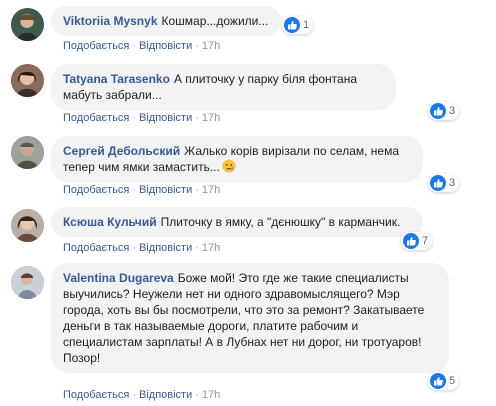 The width and height of the screenshot is (496, 406). Describe the element at coordinates (116, 79) in the screenshot. I see `comment-author: Tatyana Tarasenko` at that location.